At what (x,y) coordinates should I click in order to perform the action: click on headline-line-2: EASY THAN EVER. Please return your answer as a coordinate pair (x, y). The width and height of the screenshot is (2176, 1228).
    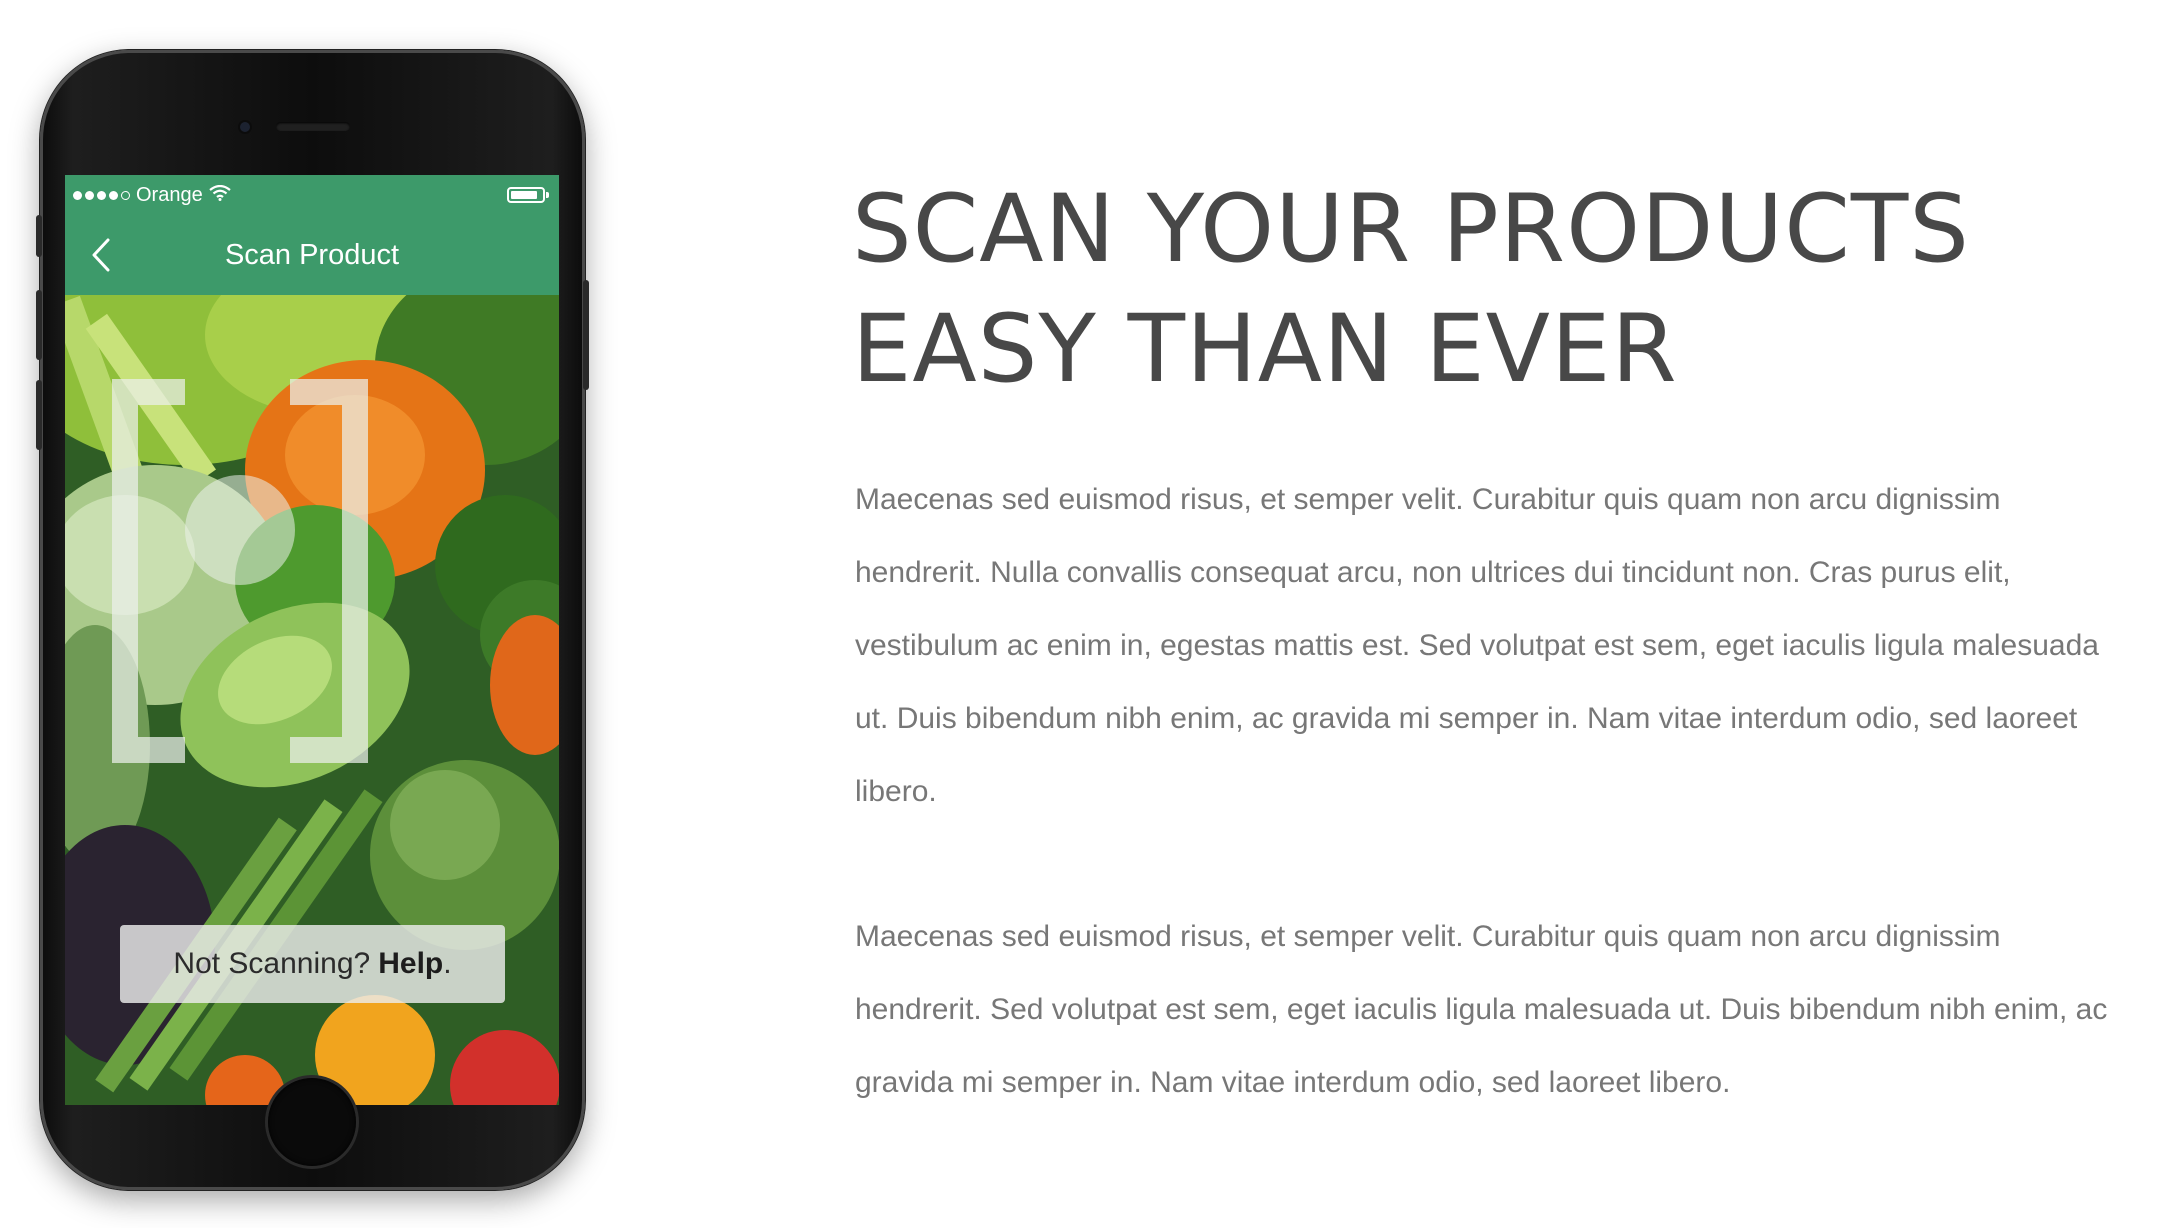
    Looking at the image, I should click on (1265, 349).